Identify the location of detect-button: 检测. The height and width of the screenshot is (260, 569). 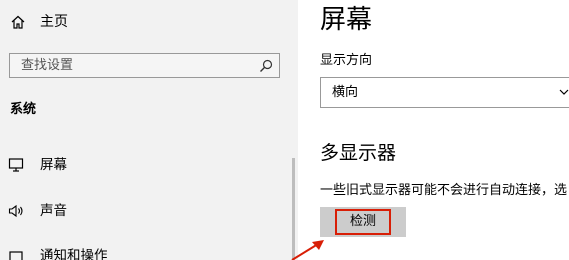
(363, 222).